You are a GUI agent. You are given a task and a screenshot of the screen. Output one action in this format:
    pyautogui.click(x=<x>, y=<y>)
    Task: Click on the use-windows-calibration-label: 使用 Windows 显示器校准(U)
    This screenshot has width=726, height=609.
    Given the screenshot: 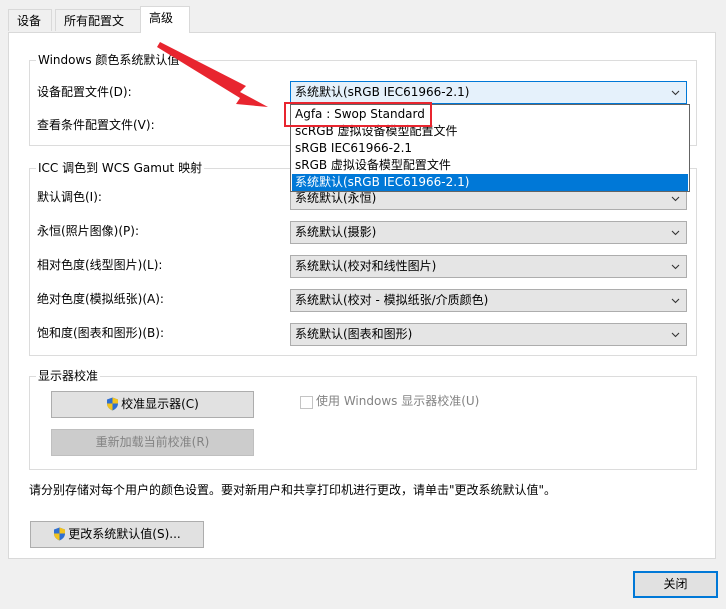 What is the action you would take?
    pyautogui.click(x=398, y=401)
    